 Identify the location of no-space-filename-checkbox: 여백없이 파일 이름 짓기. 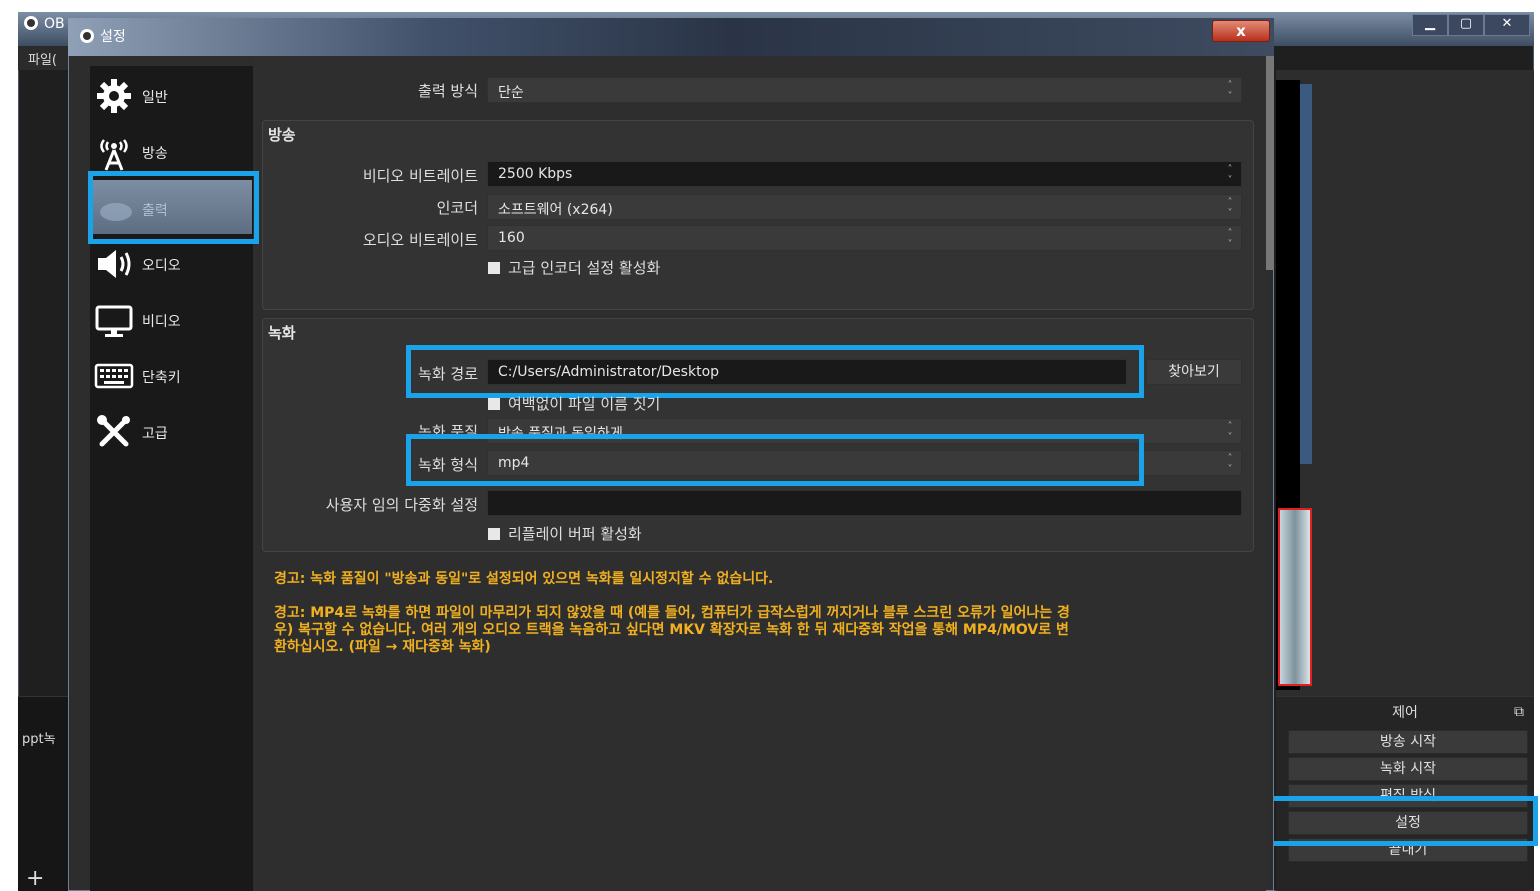
(574, 403).